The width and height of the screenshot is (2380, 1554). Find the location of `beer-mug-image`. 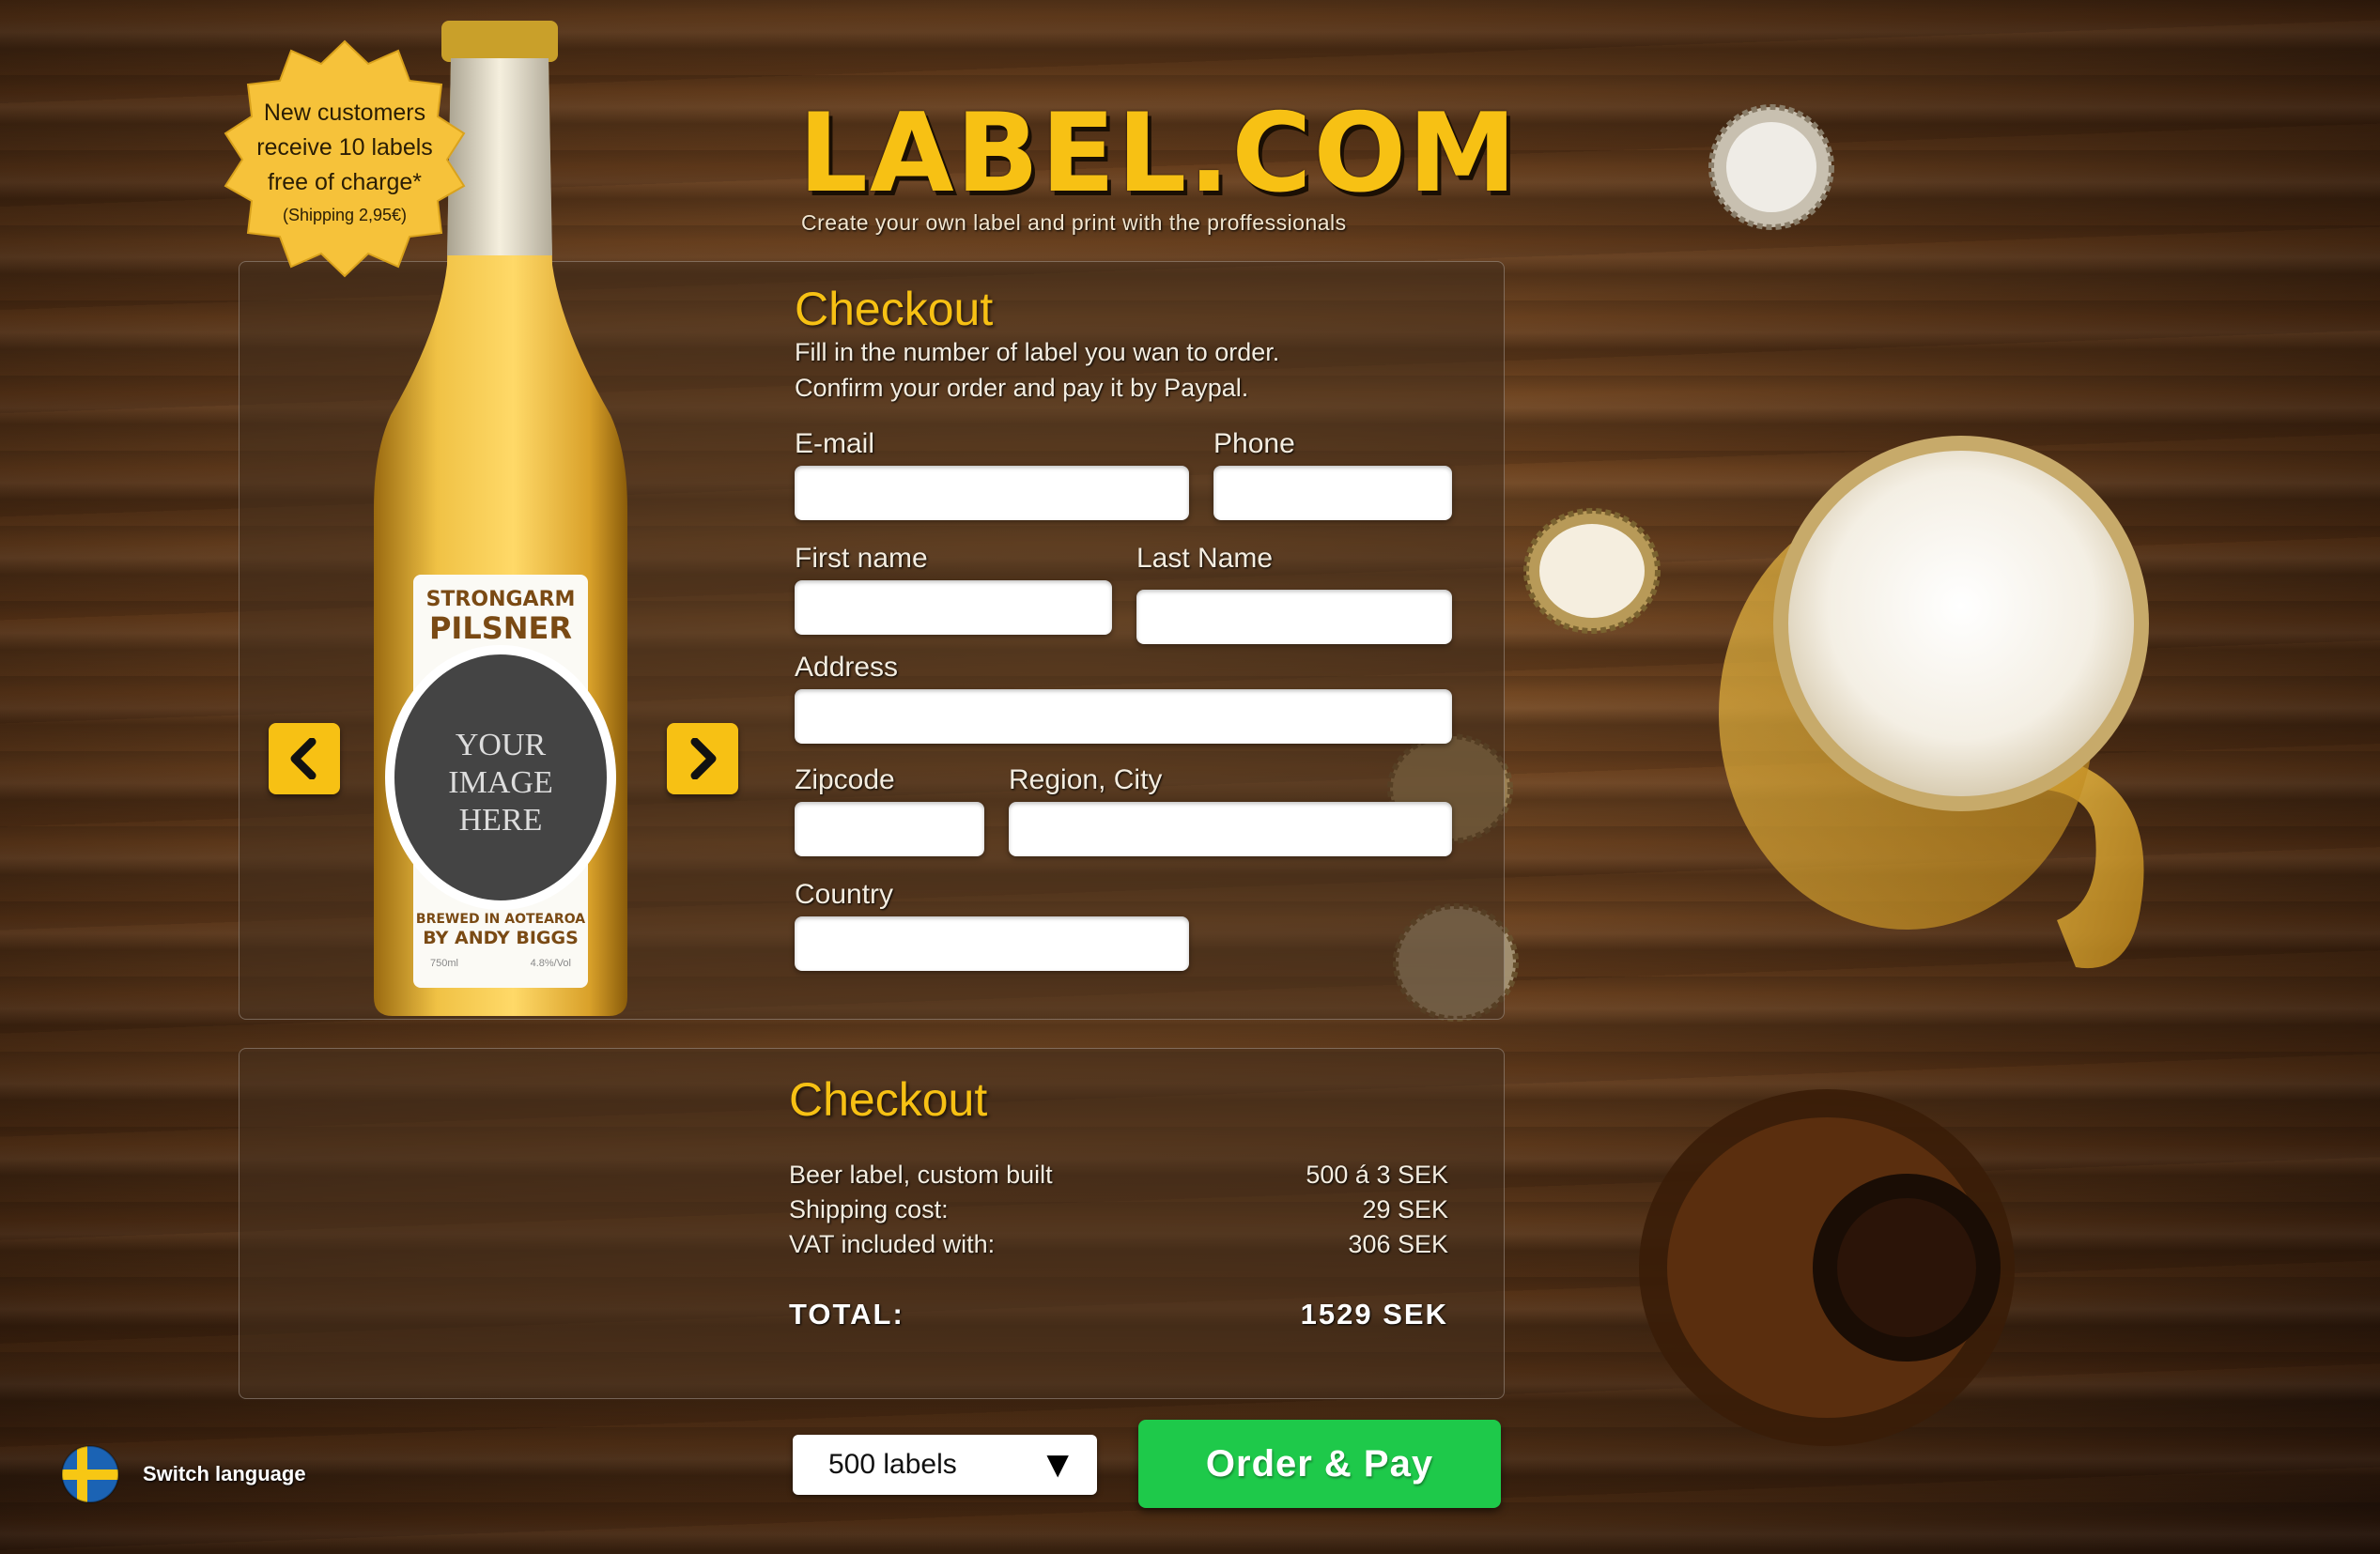

beer-mug-image is located at coordinates (1963, 704).